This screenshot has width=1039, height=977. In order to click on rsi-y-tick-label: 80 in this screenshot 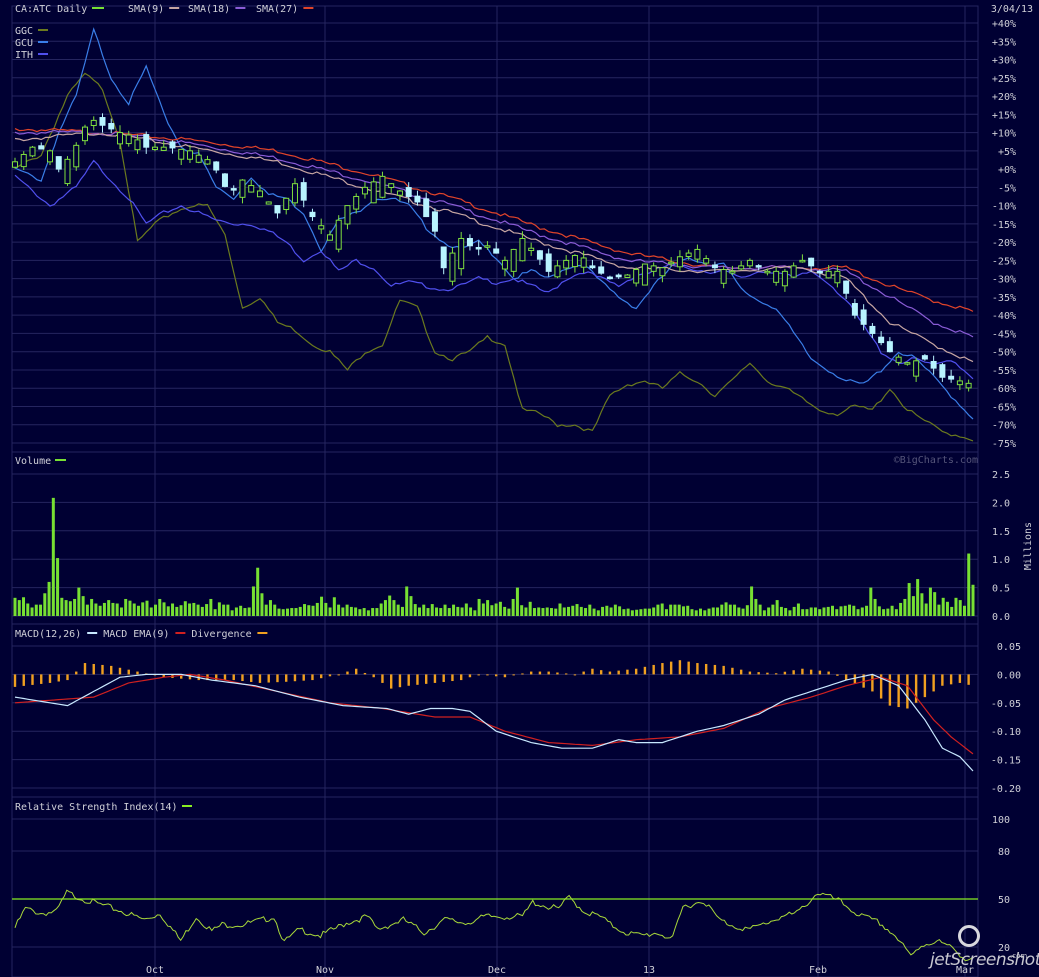, I will do `click(1004, 852)`.